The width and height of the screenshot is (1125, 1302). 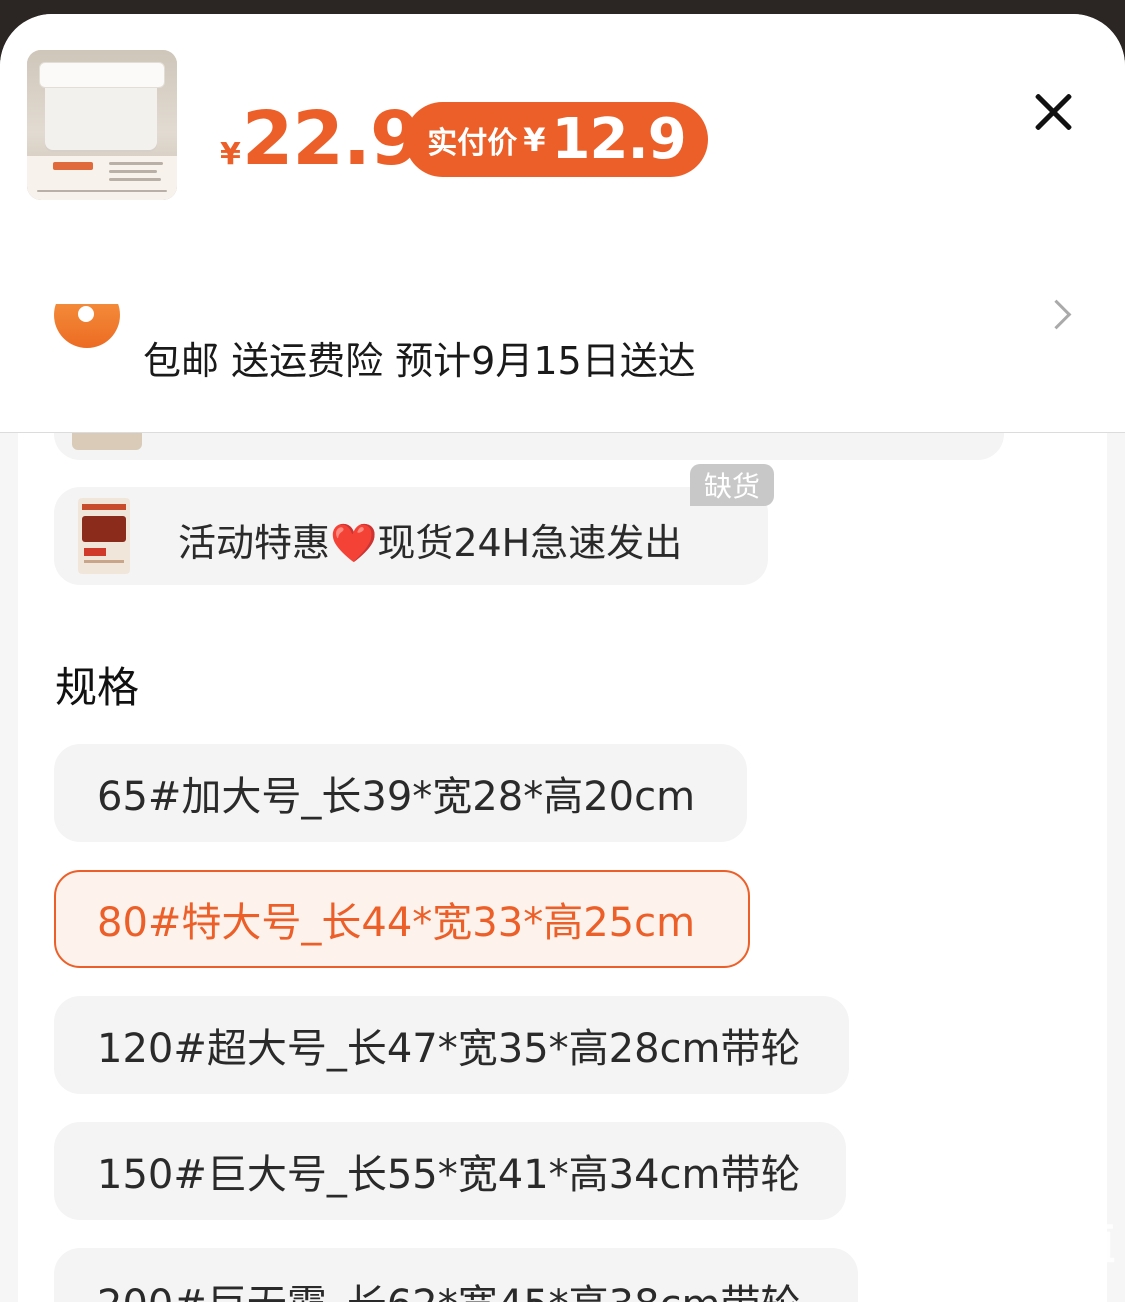 I want to click on paid-price-currency: ¥, so click(x=534, y=139).